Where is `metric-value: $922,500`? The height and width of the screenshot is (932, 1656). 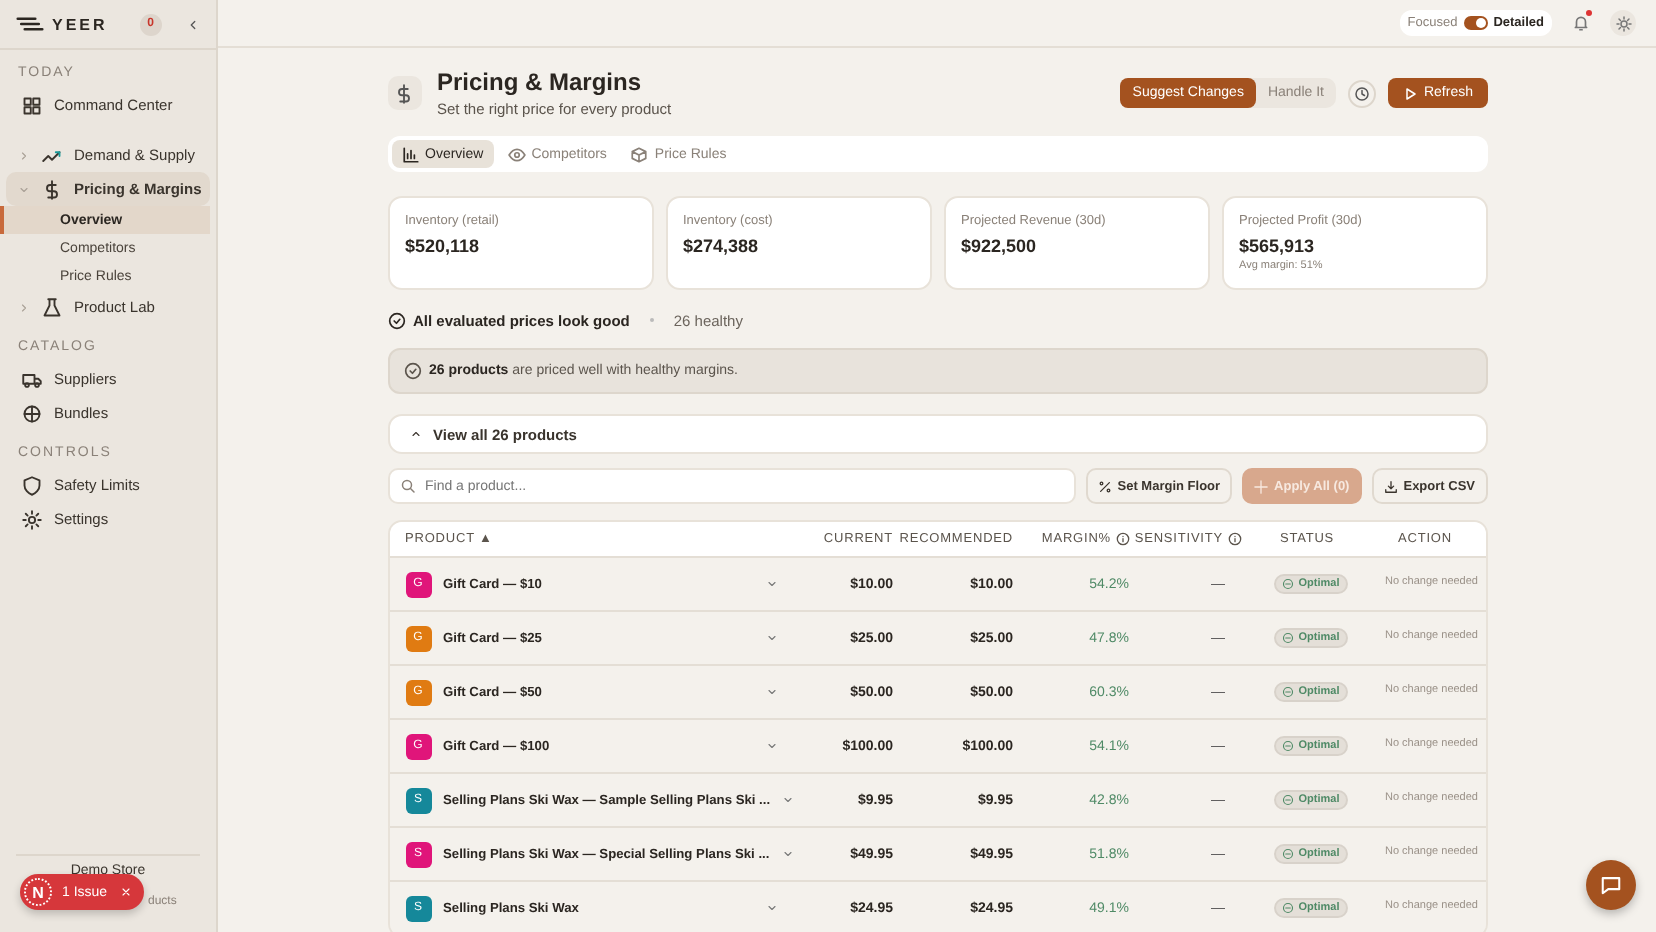
metric-value: $922,500 is located at coordinates (1000, 246).